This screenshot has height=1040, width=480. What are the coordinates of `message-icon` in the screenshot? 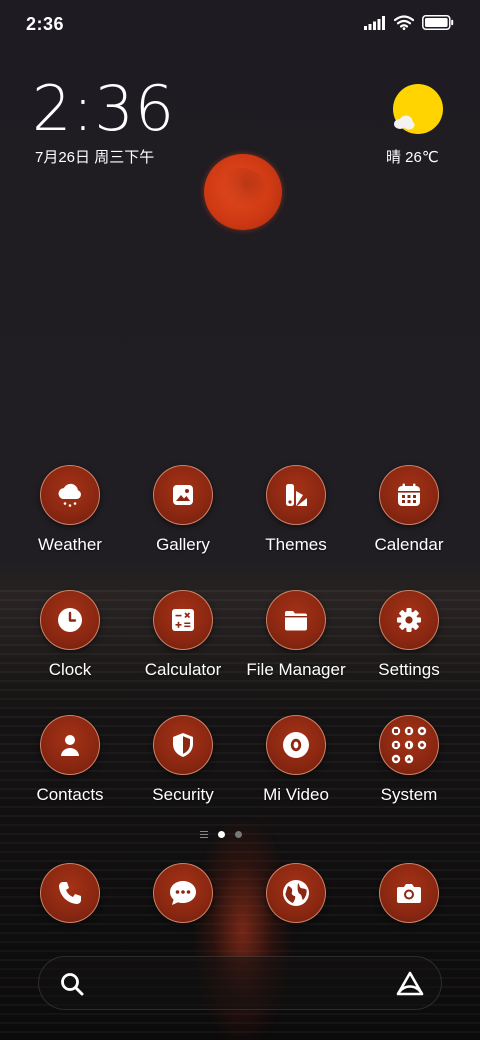 It's located at (183, 893).